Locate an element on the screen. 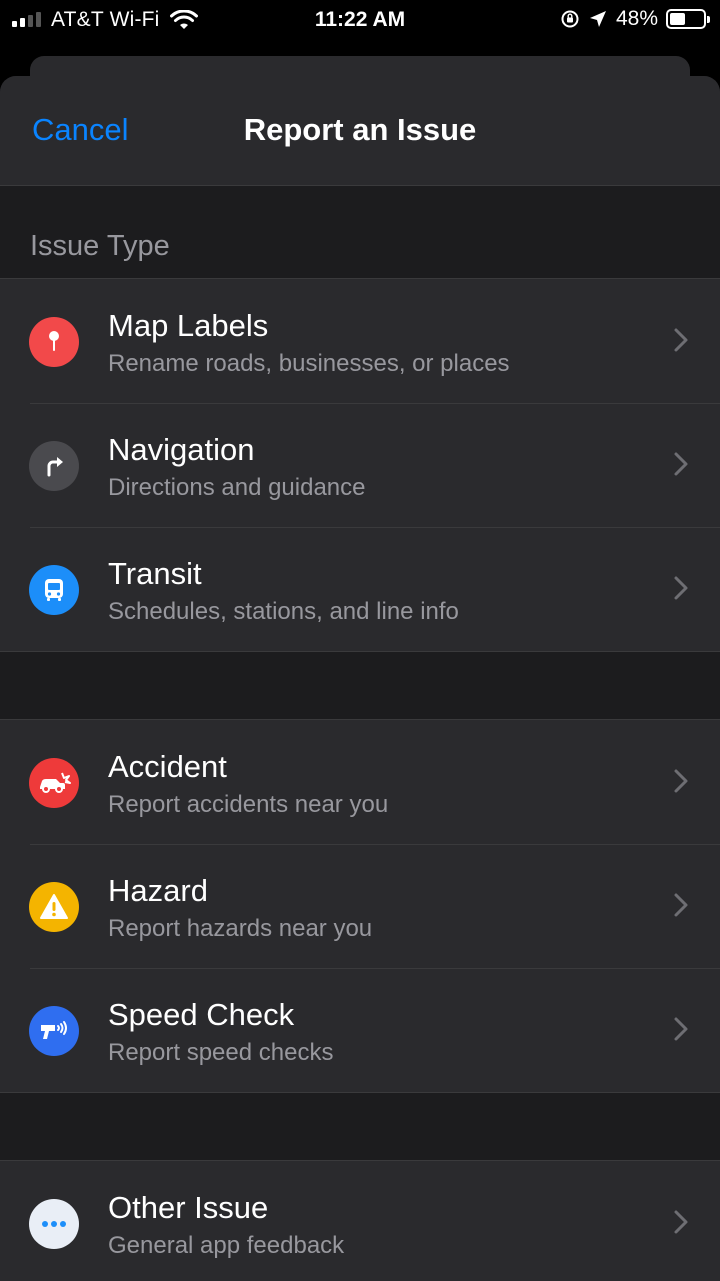 This screenshot has width=720, height=1281. row-title: Speed Check is located at coordinates (201, 1014).